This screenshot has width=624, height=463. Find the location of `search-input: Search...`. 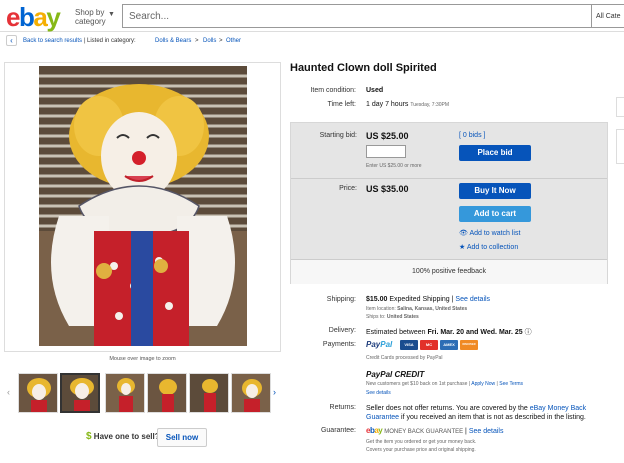

search-input: Search... is located at coordinates (357, 16).